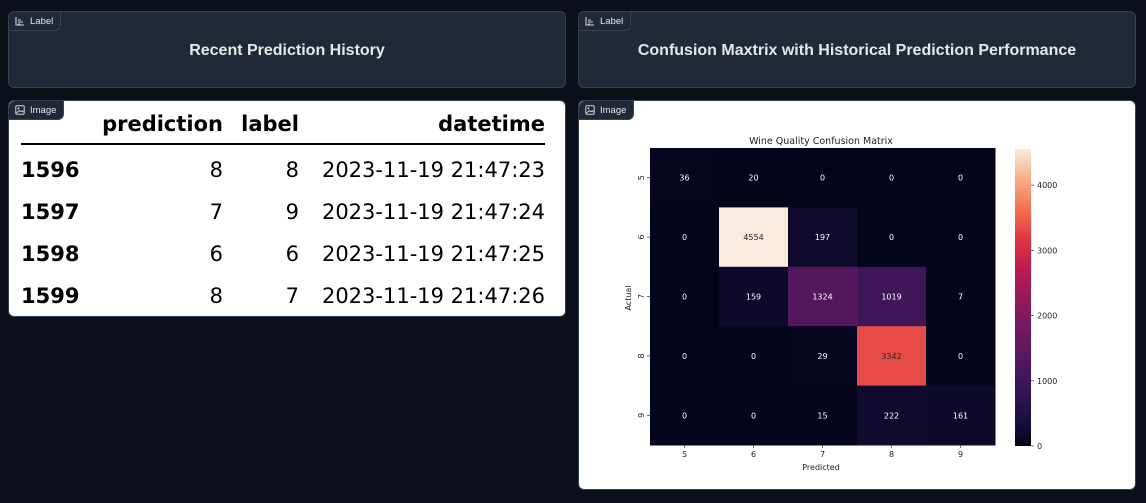 The width and height of the screenshot is (1146, 503). I want to click on cell-value-label: 15, so click(822, 415).